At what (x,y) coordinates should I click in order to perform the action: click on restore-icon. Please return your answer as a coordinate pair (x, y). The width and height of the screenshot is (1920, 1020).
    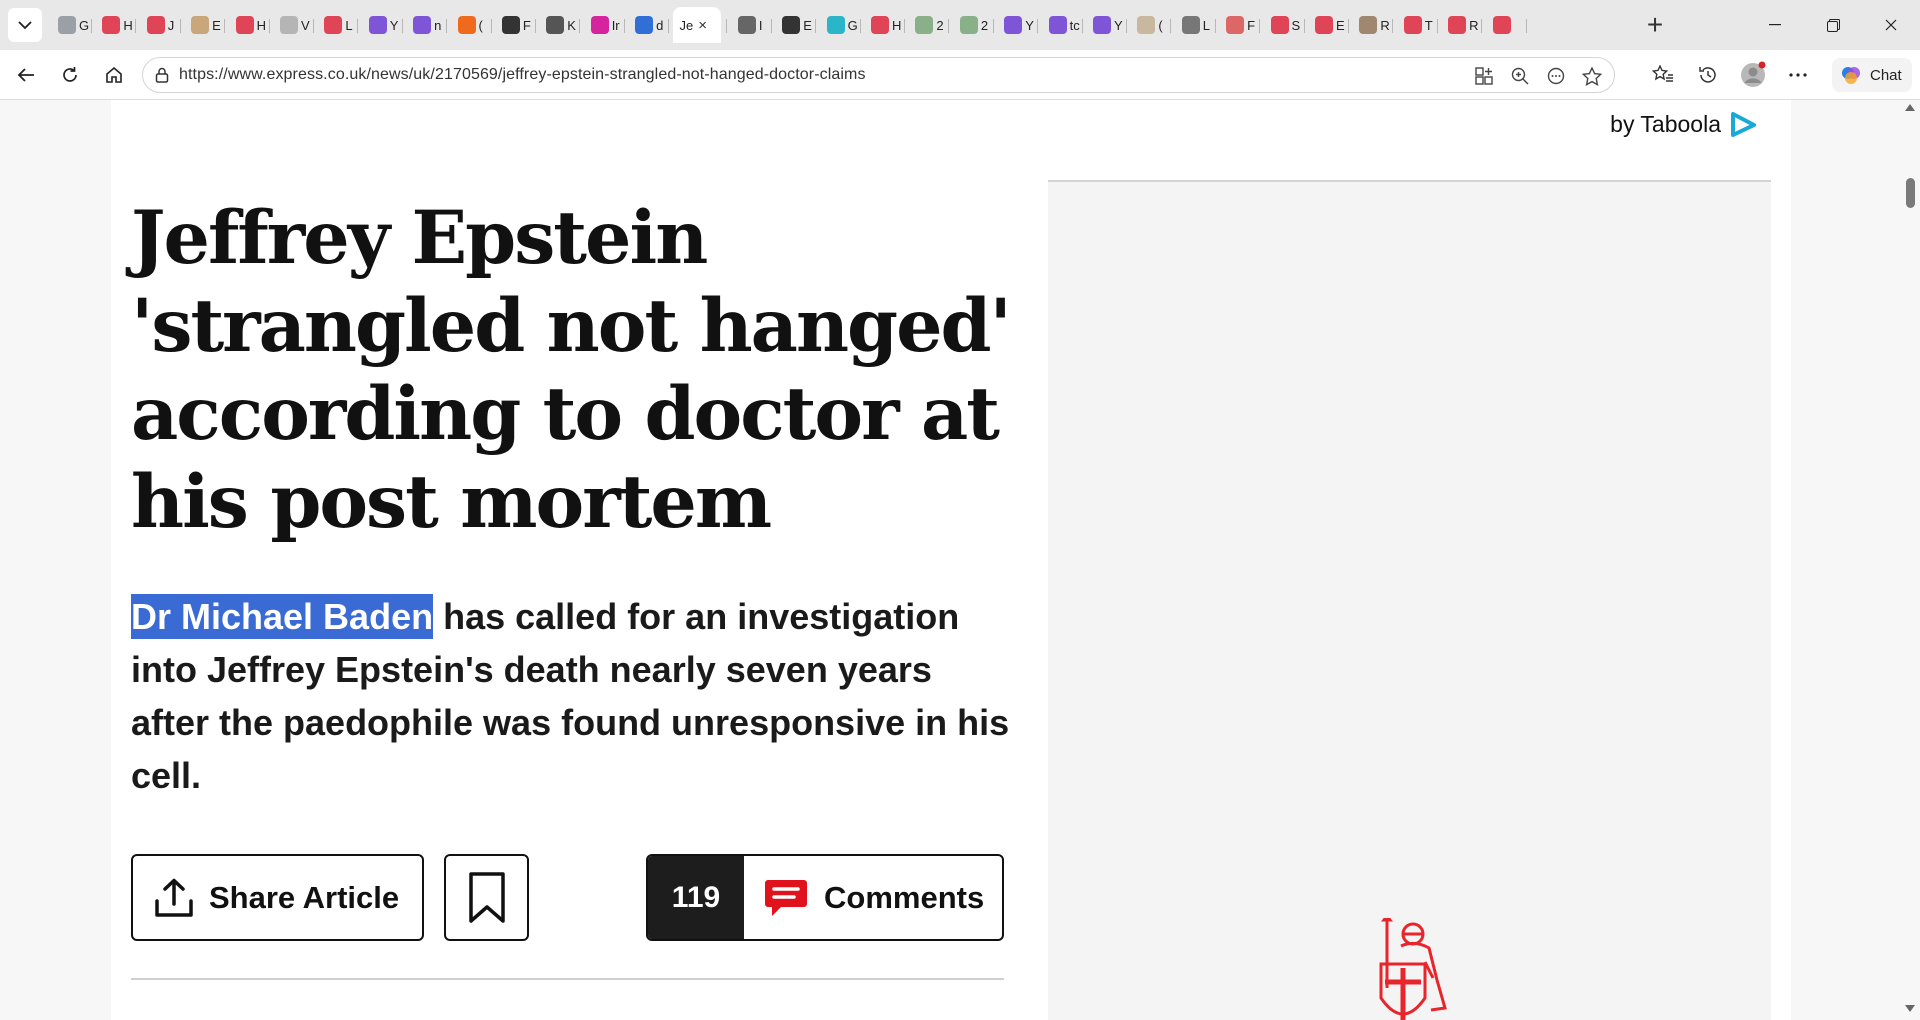
    Looking at the image, I should click on (1833, 25).